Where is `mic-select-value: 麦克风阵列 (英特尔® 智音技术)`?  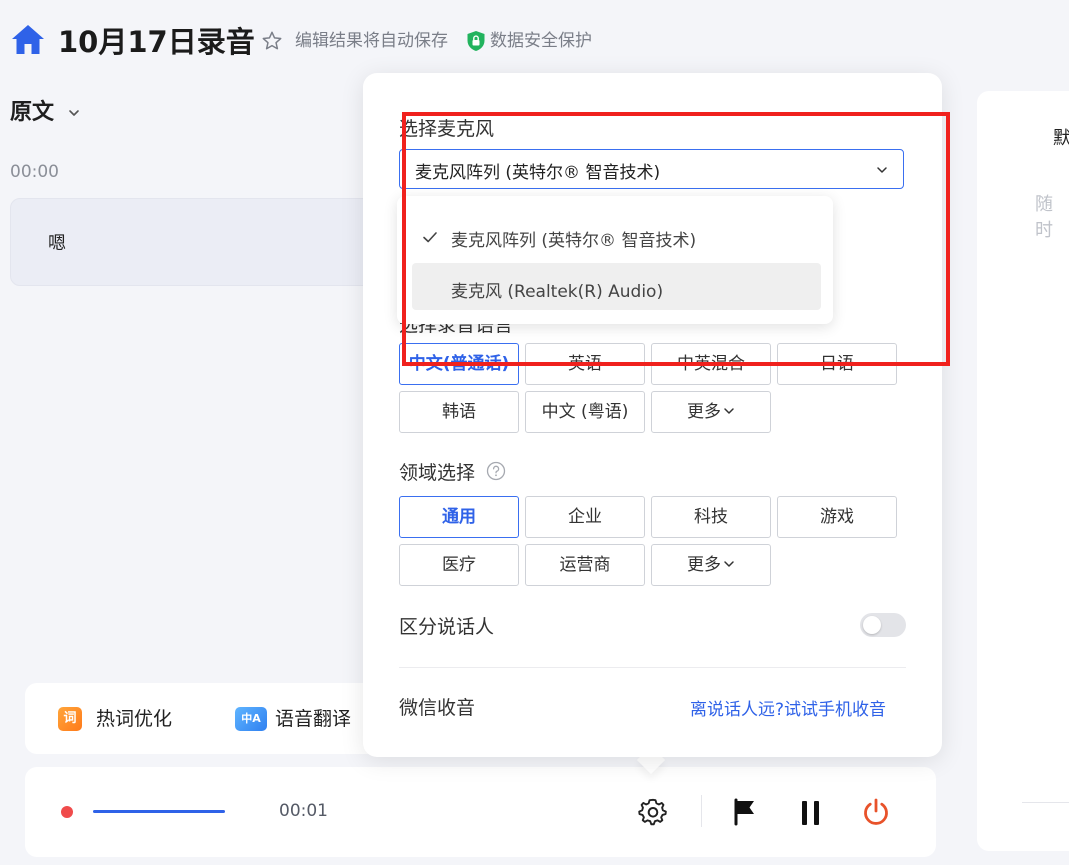 mic-select-value: 麦克风阵列 (英特尔® 智音技术) is located at coordinates (537, 170).